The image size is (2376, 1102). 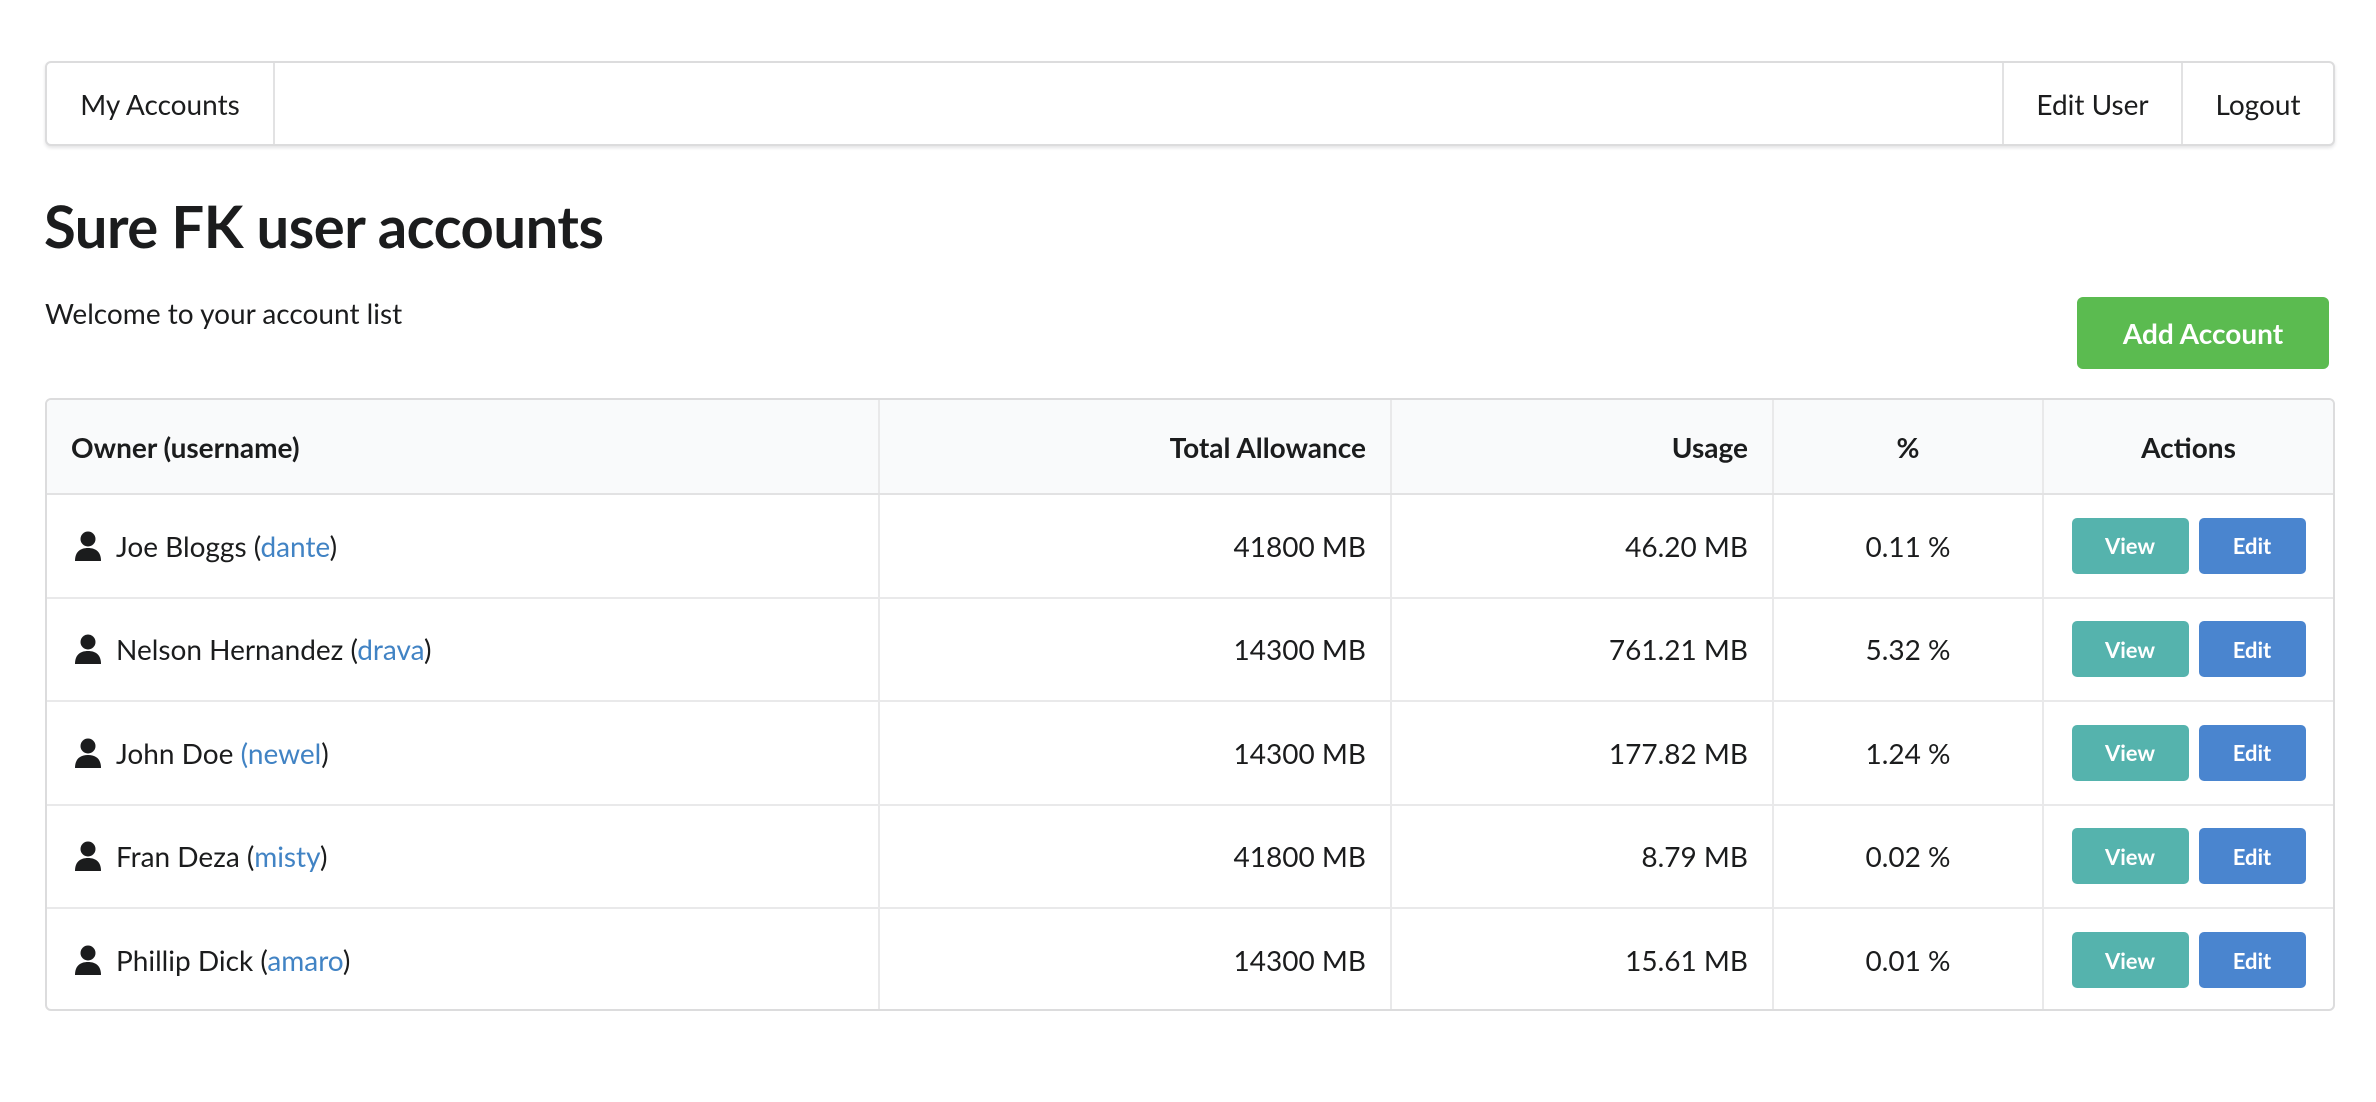 I want to click on owner-cell: Joe Bloggs (dante), so click(x=463, y=546).